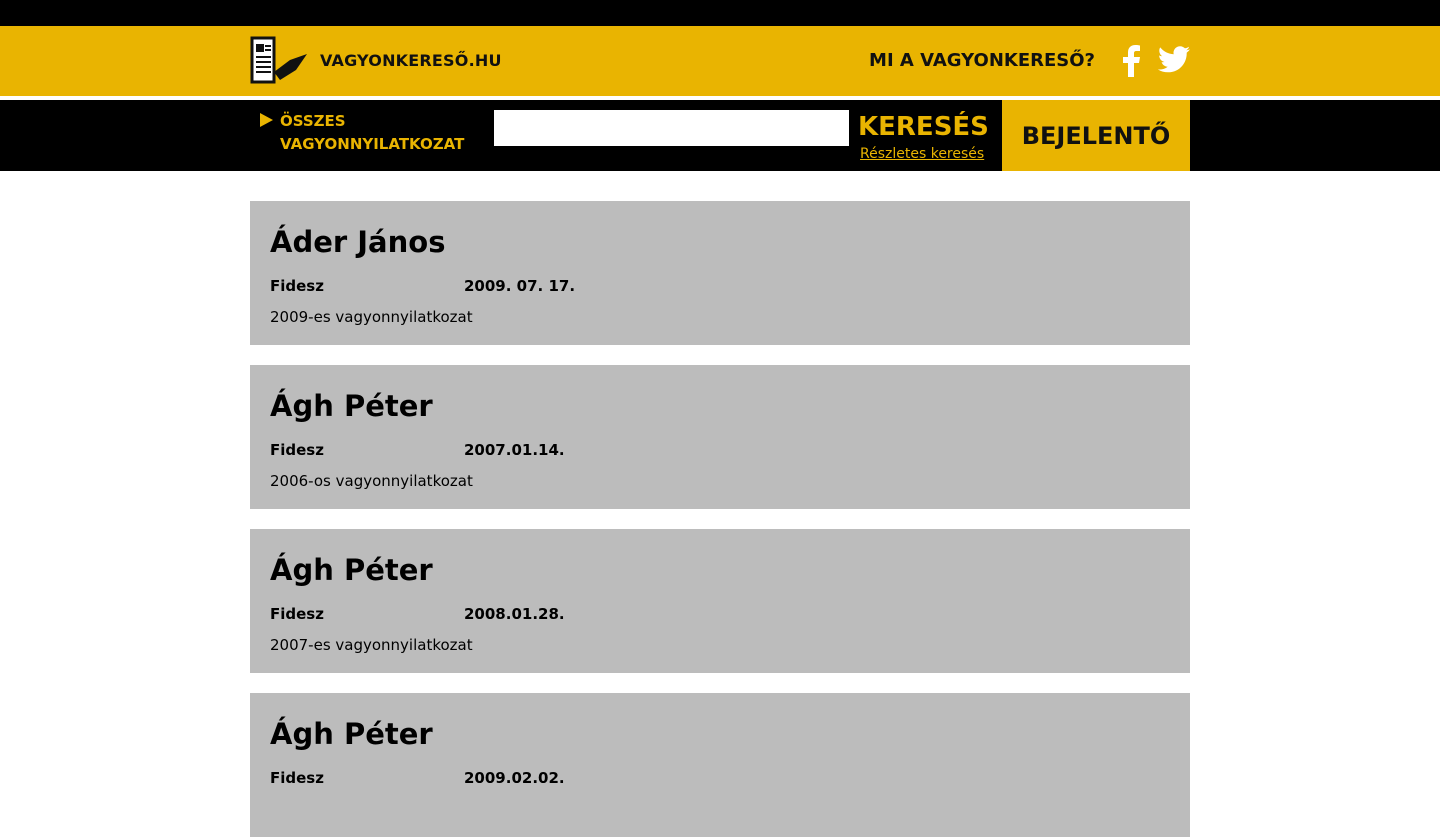  Describe the element at coordinates (671, 128) in the screenshot. I see `search-input` at that location.